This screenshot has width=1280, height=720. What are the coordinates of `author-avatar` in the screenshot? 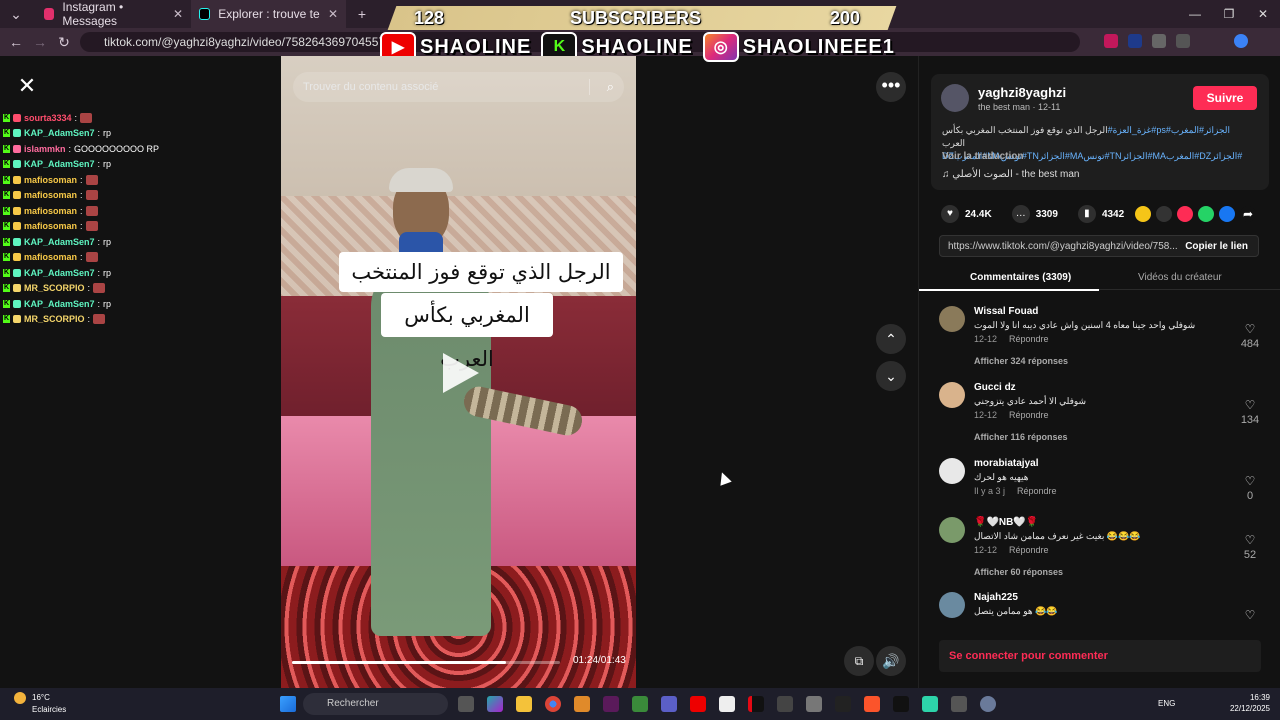 It's located at (955, 98).